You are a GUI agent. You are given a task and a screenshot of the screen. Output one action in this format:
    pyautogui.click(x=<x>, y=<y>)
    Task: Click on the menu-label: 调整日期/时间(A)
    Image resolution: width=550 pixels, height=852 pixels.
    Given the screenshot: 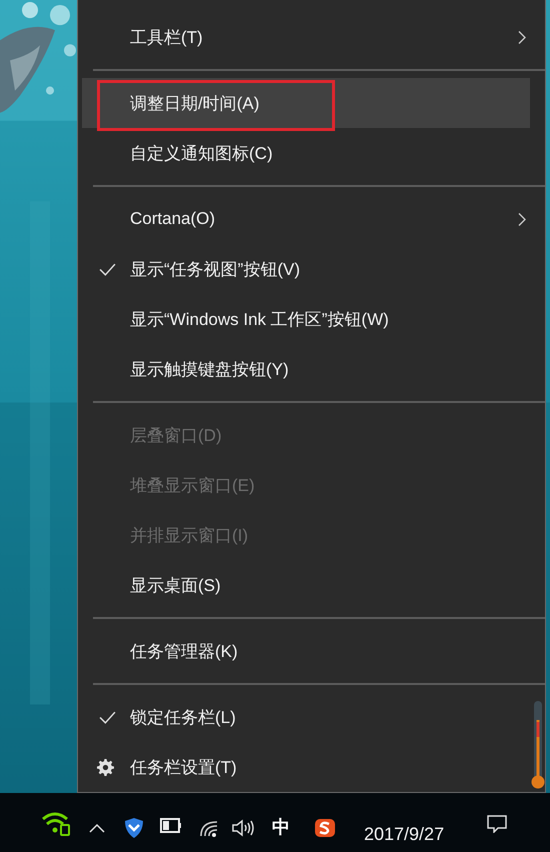 What is the action you would take?
    pyautogui.click(x=195, y=103)
    